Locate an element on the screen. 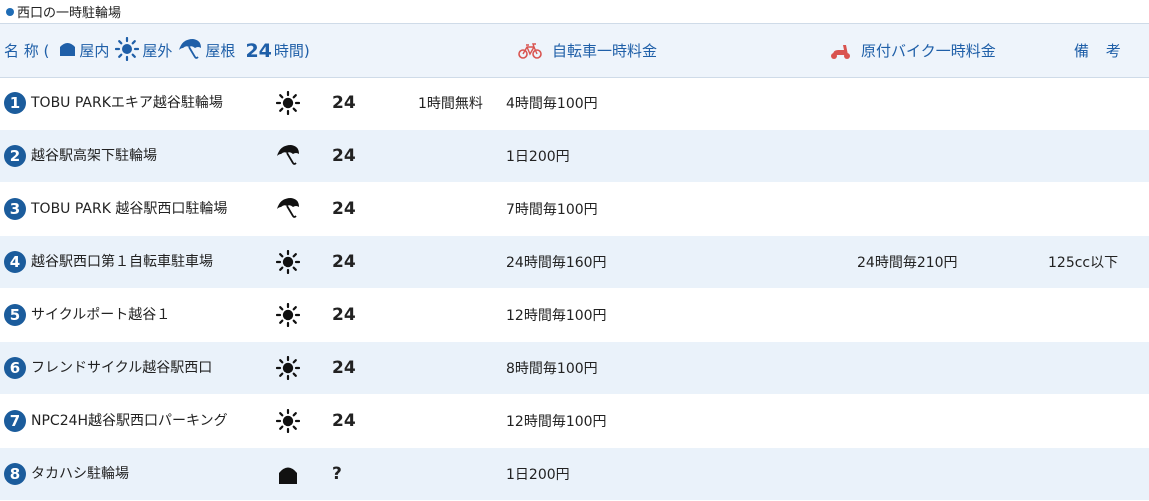 This screenshot has height=501, width=1149. header-name-label: 名 称 ( is located at coordinates (27, 51).